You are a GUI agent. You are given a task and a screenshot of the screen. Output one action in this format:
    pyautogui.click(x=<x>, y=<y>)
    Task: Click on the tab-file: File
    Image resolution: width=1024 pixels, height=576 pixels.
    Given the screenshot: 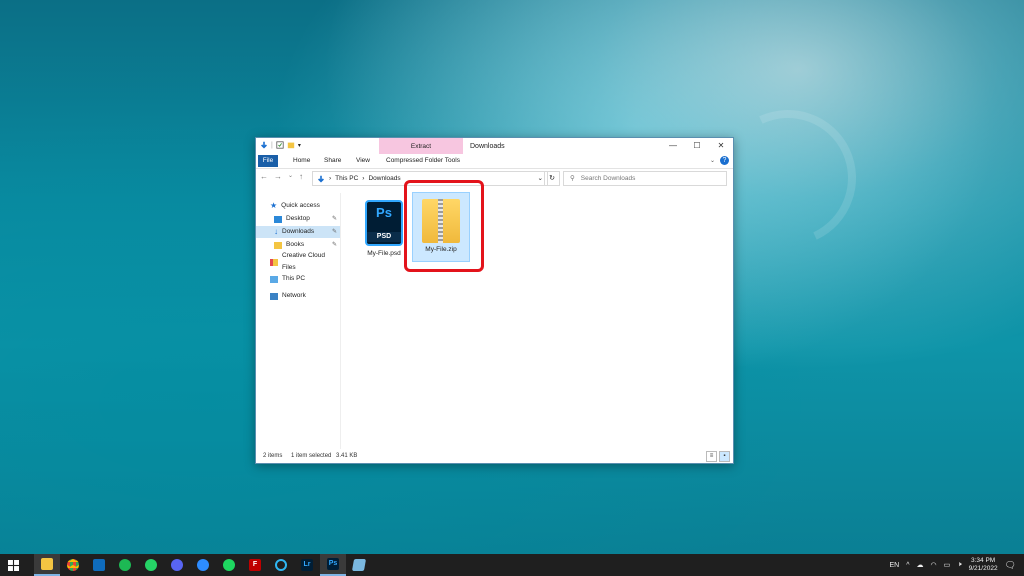 What is the action you would take?
    pyautogui.click(x=268, y=161)
    